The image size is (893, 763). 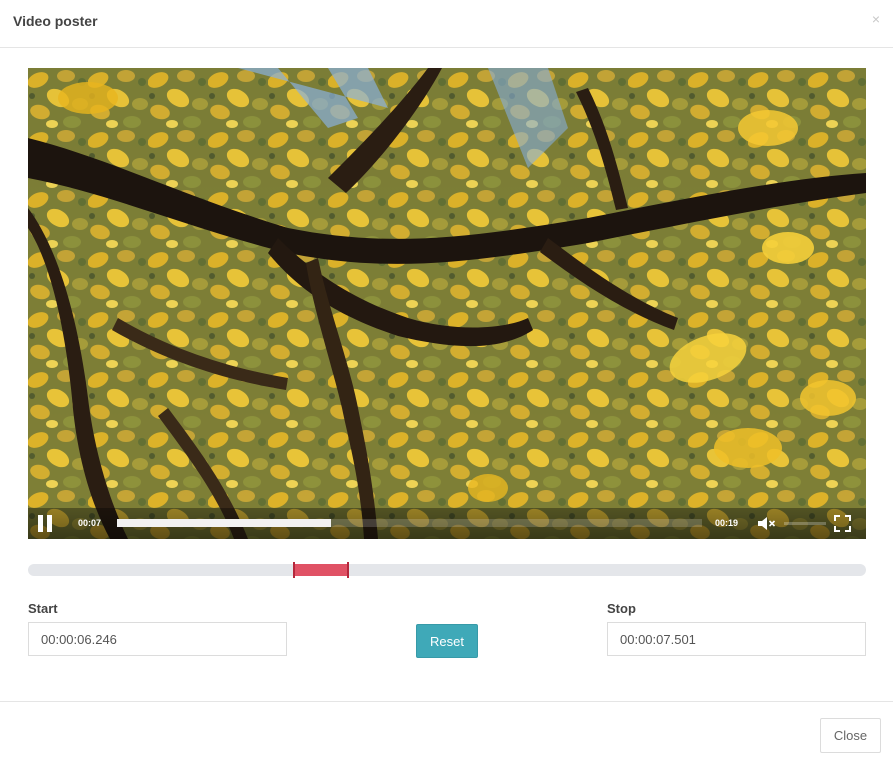 What do you see at coordinates (409, 523) in the screenshot?
I see `seek-bar` at bounding box center [409, 523].